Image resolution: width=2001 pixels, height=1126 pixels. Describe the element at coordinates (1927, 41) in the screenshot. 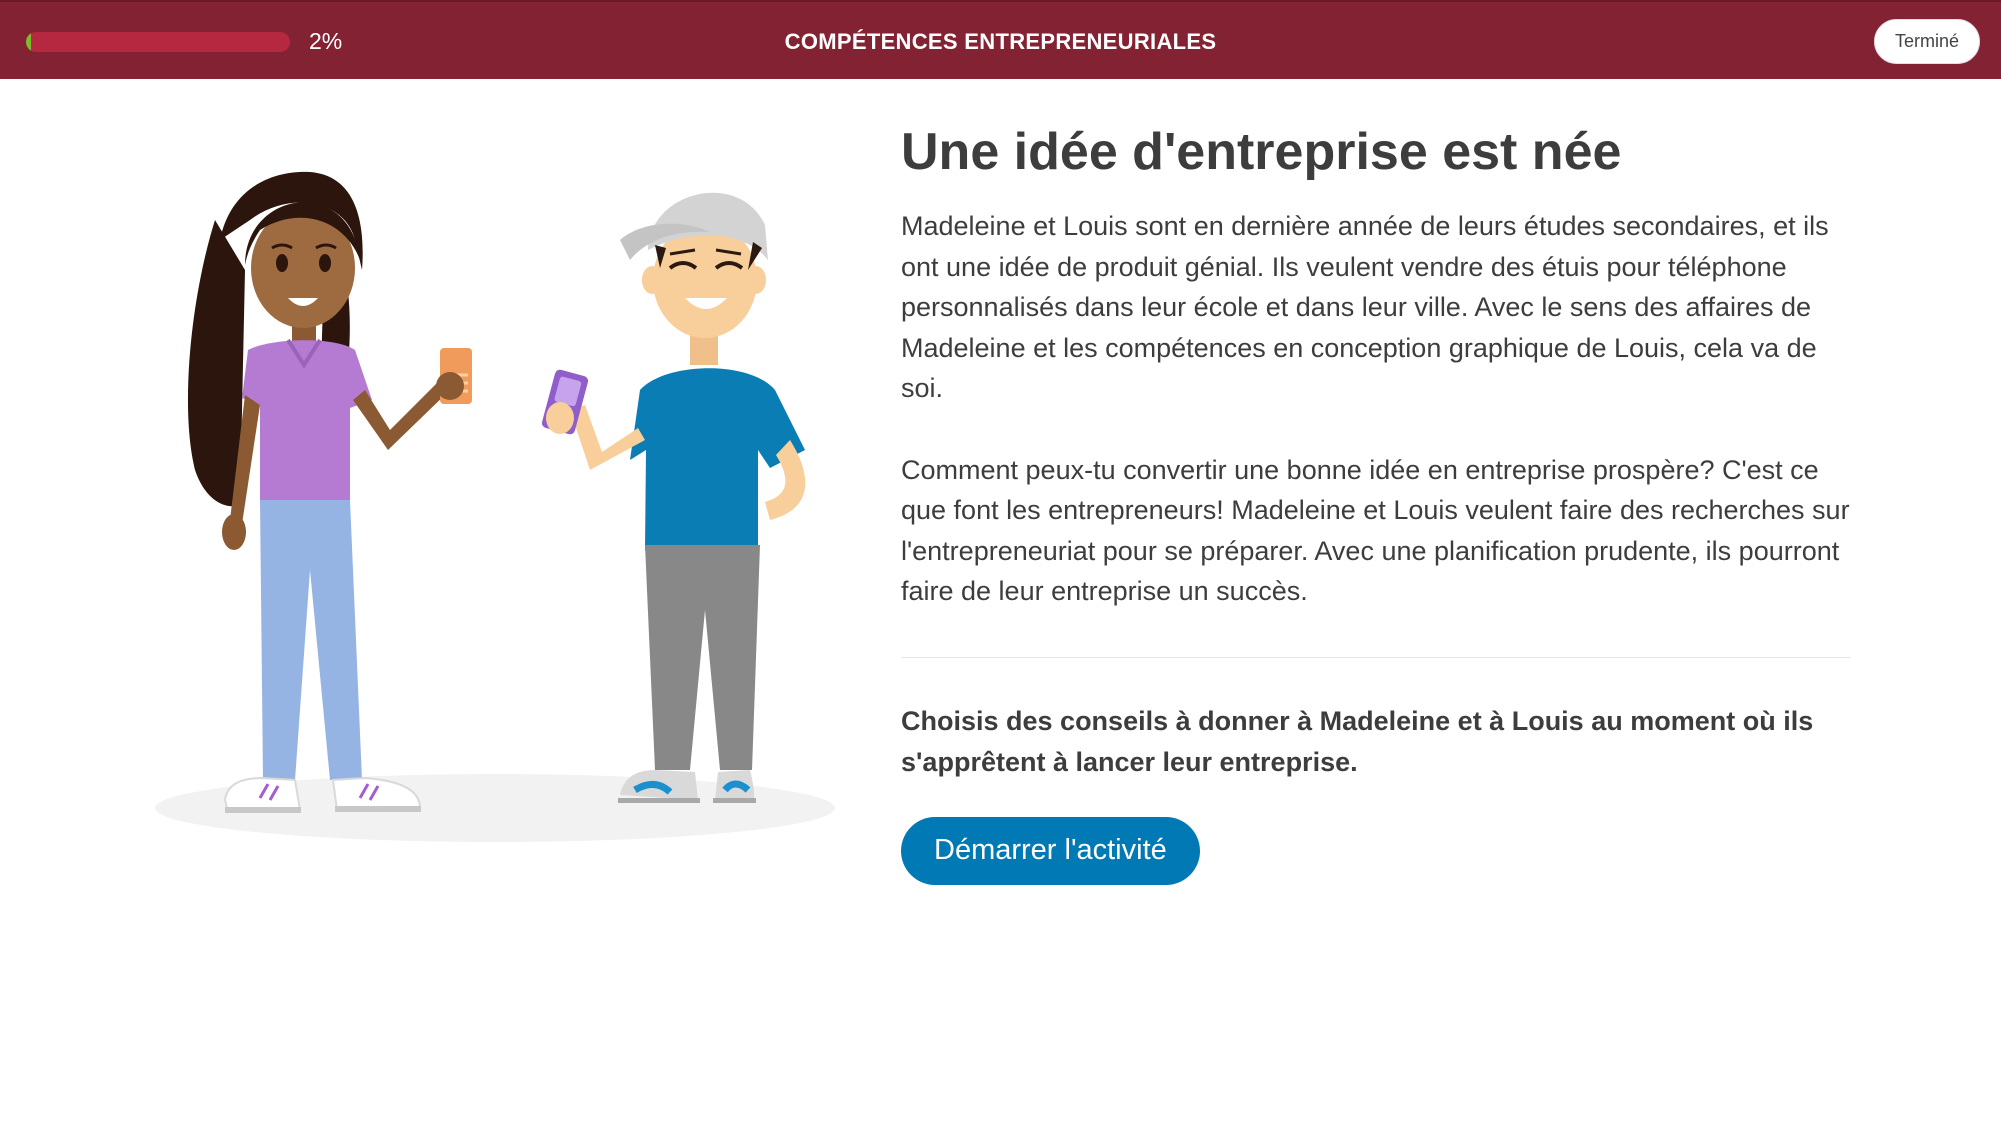

I see `done-button: Terminé` at that location.